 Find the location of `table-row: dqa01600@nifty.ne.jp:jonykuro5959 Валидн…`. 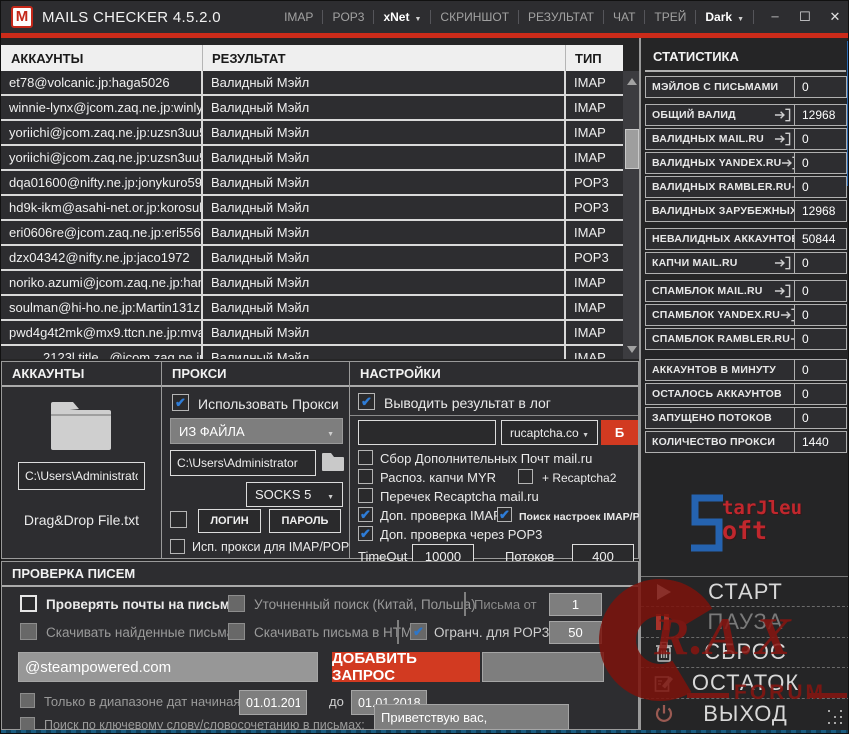

table-row: dqa01600@nifty.ne.jp:jonykuro5959 Валидн… is located at coordinates (312, 183).